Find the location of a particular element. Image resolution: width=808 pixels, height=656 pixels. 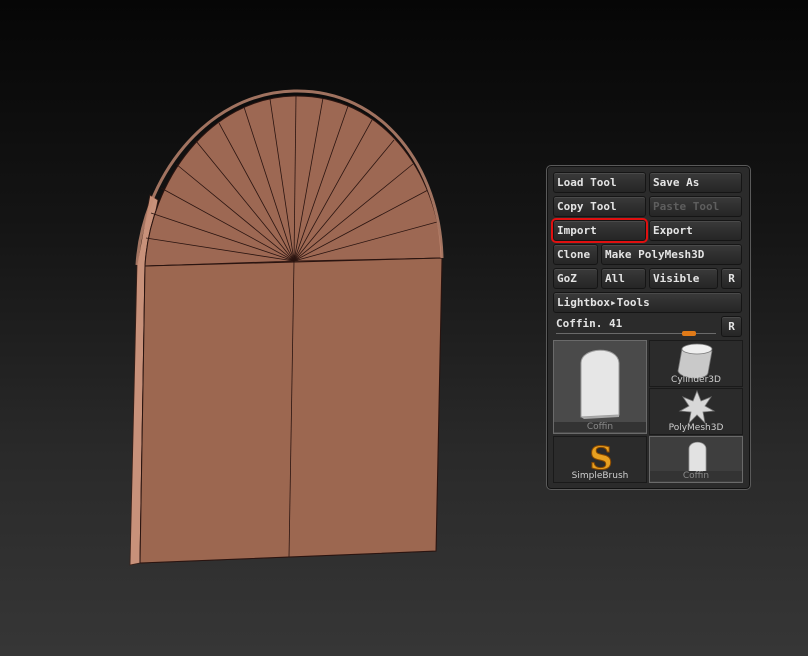

slider-reset-button: R is located at coordinates (731, 326).